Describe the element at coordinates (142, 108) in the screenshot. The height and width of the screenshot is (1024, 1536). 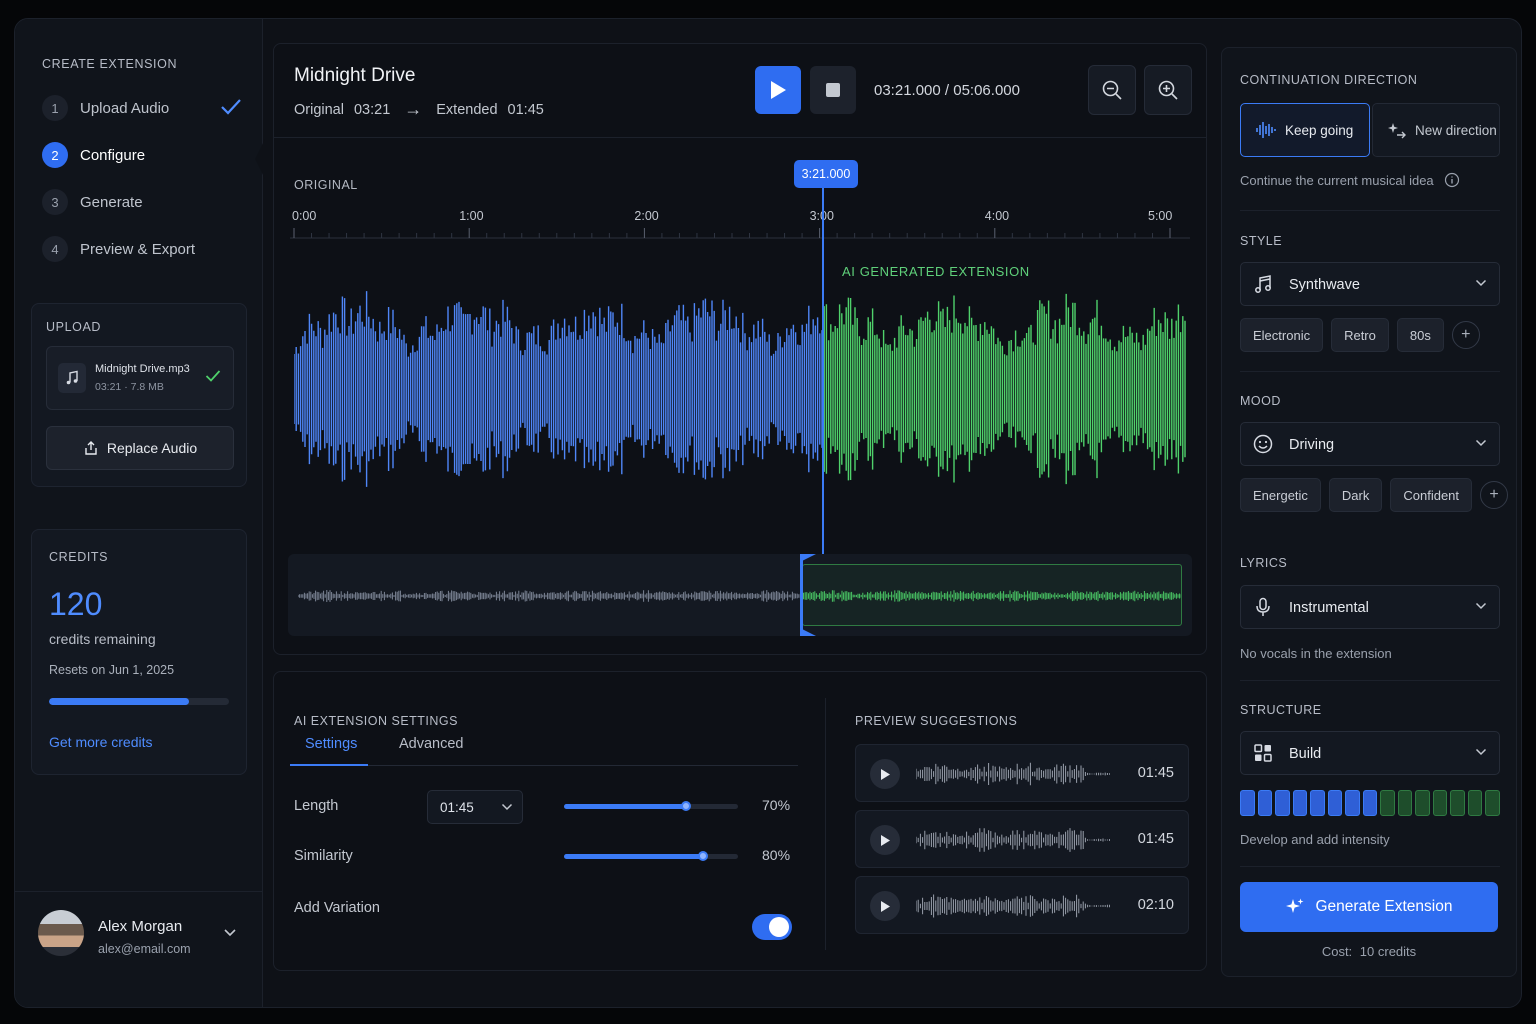
I see `step-upload-audio: 1 Upload Audio` at that location.